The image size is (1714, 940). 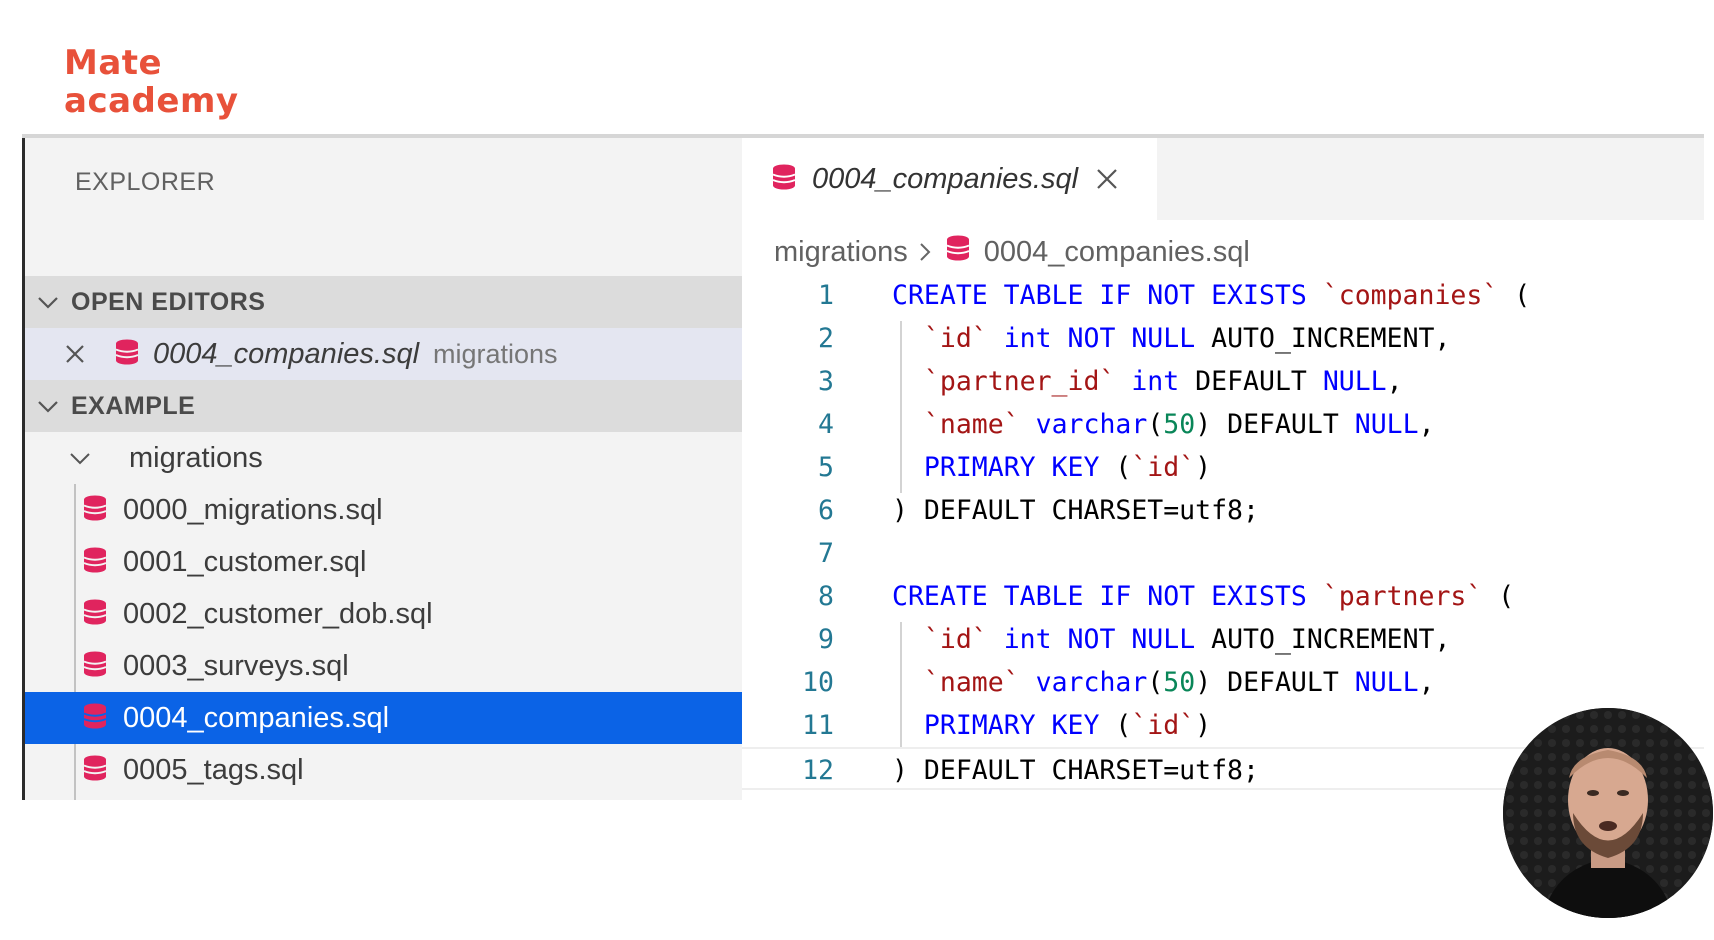 What do you see at coordinates (841, 252) in the screenshot?
I see `breadcrumb-folder: migrations` at bounding box center [841, 252].